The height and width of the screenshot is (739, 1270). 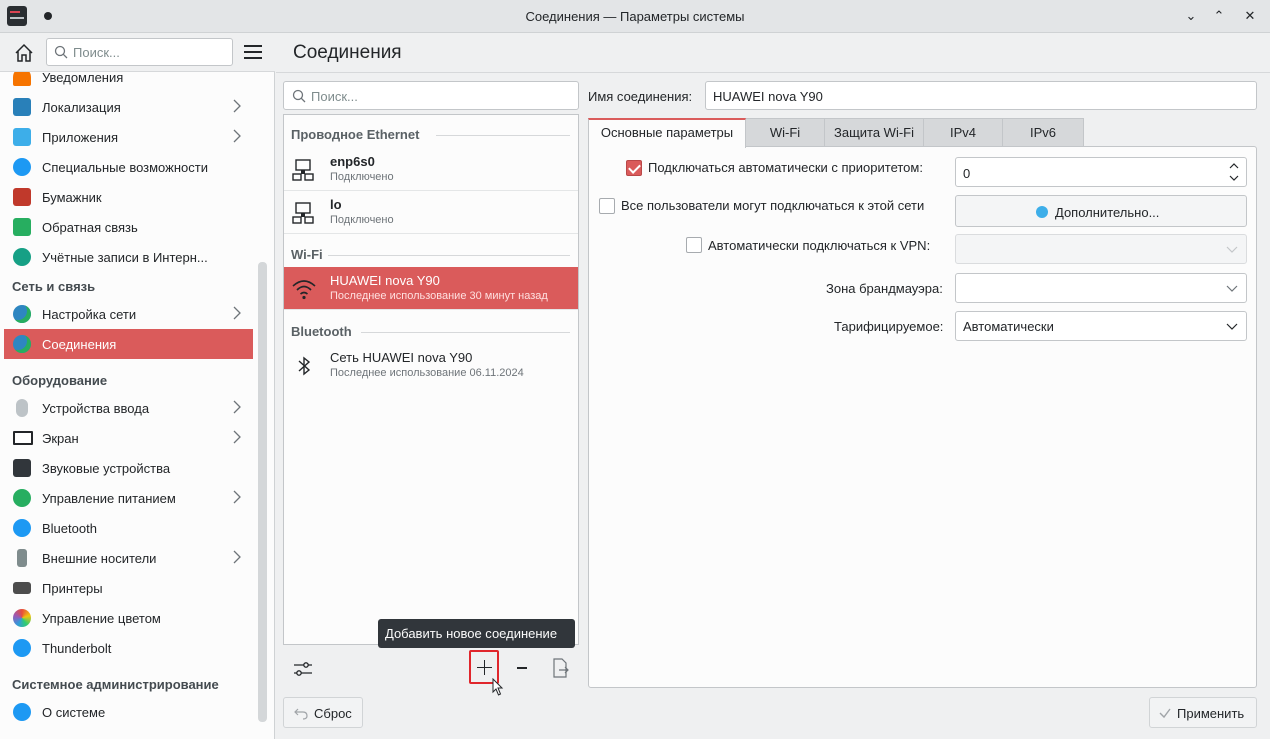 What do you see at coordinates (128, 197) in the screenshot?
I see `sidebar-item-wallet: Бумажник` at bounding box center [128, 197].